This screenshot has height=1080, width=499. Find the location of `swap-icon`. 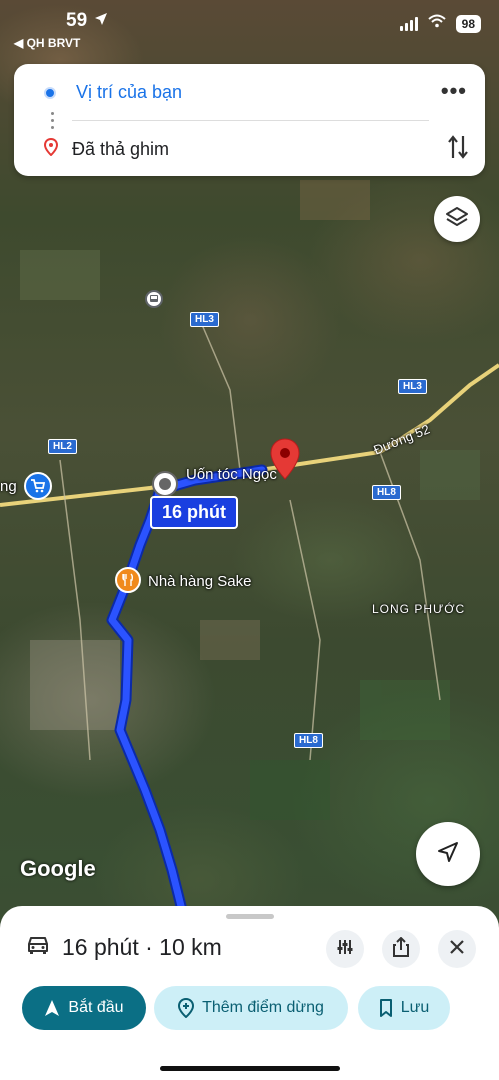

swap-icon is located at coordinates (458, 149).